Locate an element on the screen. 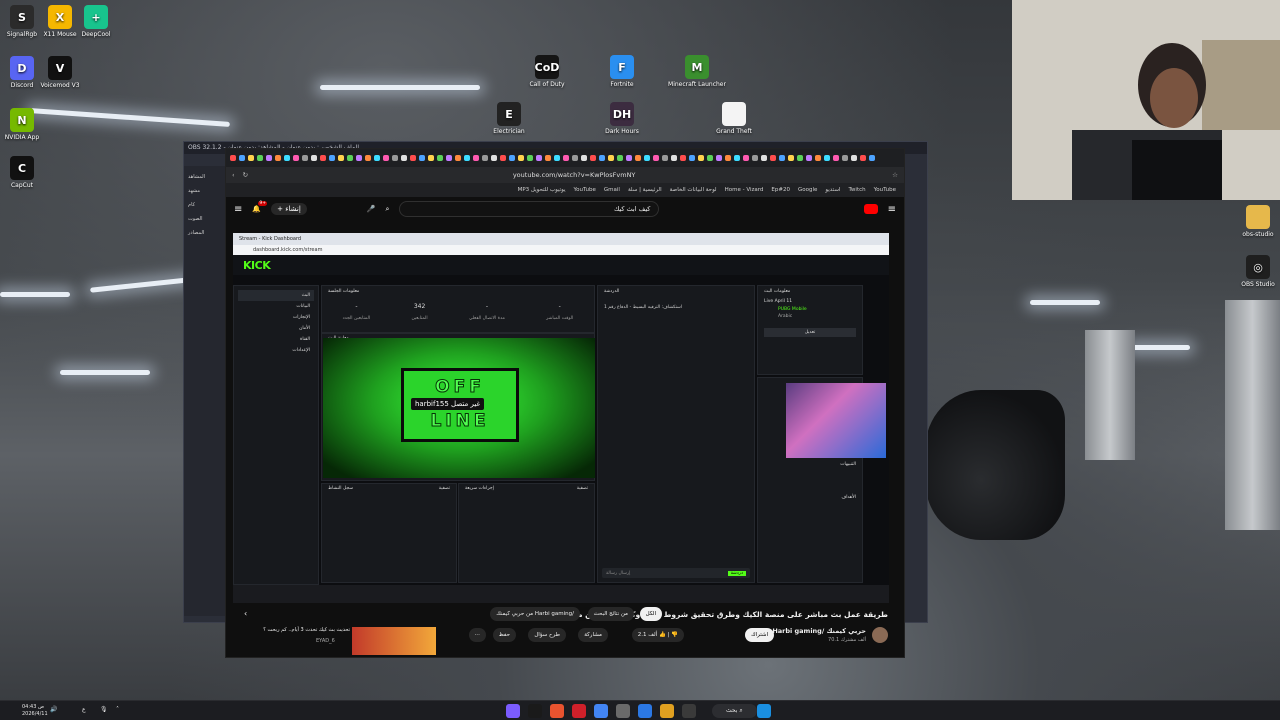 Image resolution: width=1280 pixels, height=720 pixels. bookmark-item: Gmail is located at coordinates (612, 190).